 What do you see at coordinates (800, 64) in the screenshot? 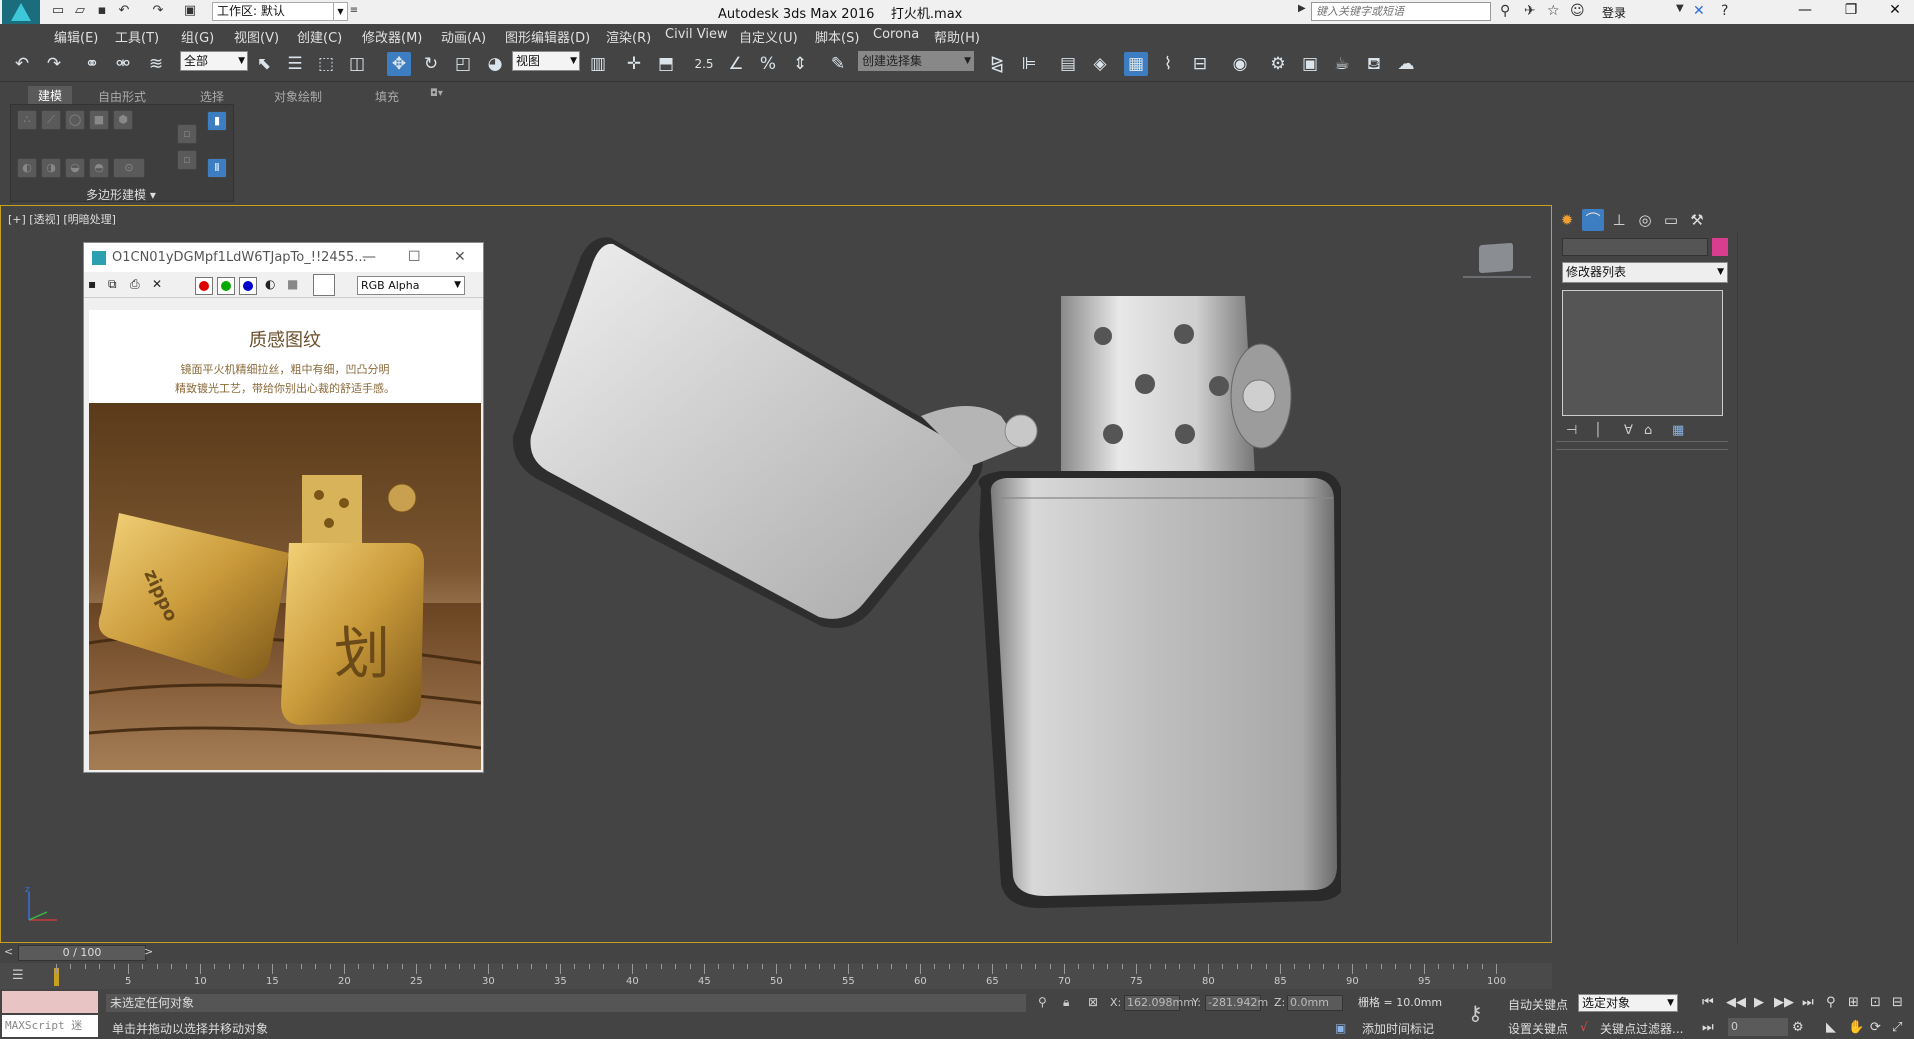
I see `spinner-snap-icon: ⇕` at bounding box center [800, 64].